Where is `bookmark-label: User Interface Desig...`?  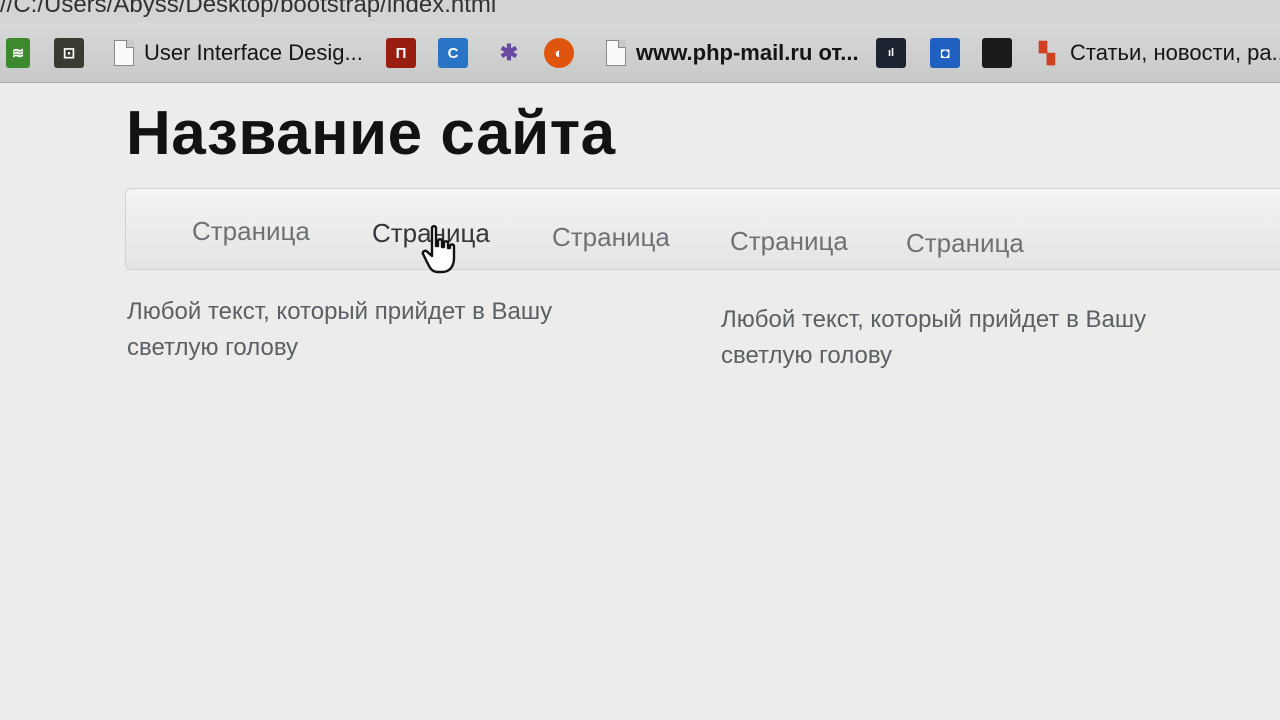 bookmark-label: User Interface Desig... is located at coordinates (253, 52).